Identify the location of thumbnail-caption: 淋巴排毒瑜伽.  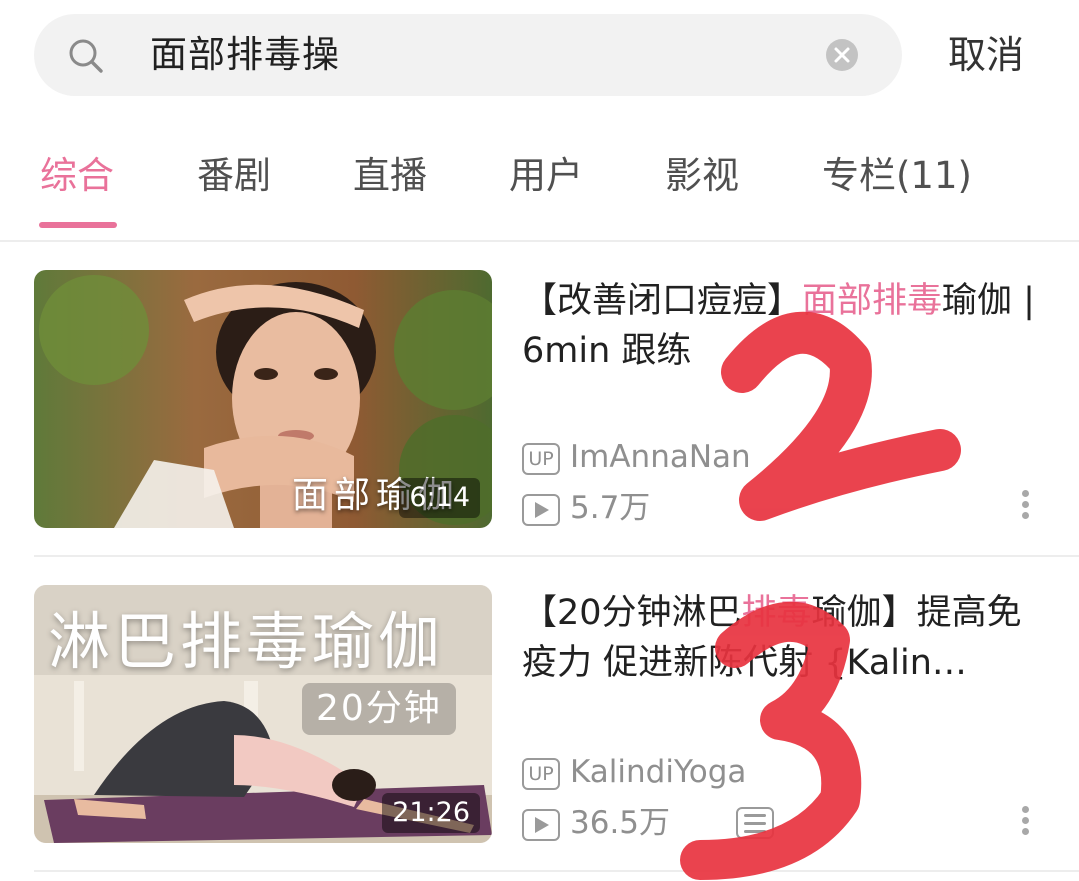
(246, 641).